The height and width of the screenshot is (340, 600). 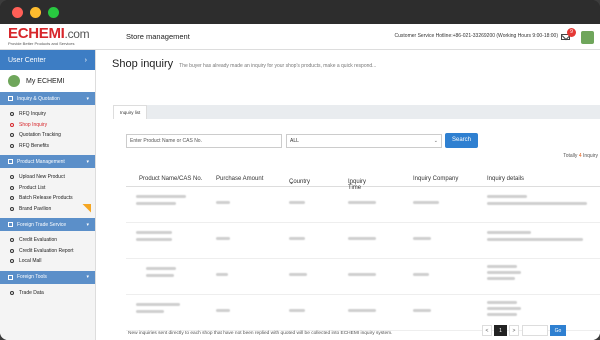 I want to click on totals-count: Totally 4 Inquiry, so click(x=580, y=156).